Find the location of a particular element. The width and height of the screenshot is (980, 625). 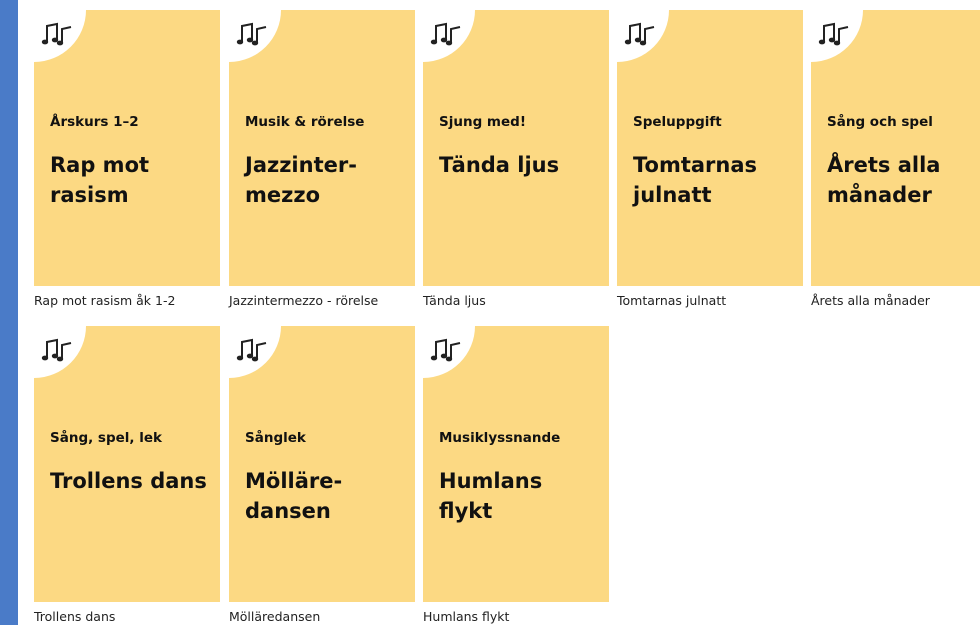

card-thumbnail: Årskurs 1–2 Rap mot rasism is located at coordinates (127, 148).